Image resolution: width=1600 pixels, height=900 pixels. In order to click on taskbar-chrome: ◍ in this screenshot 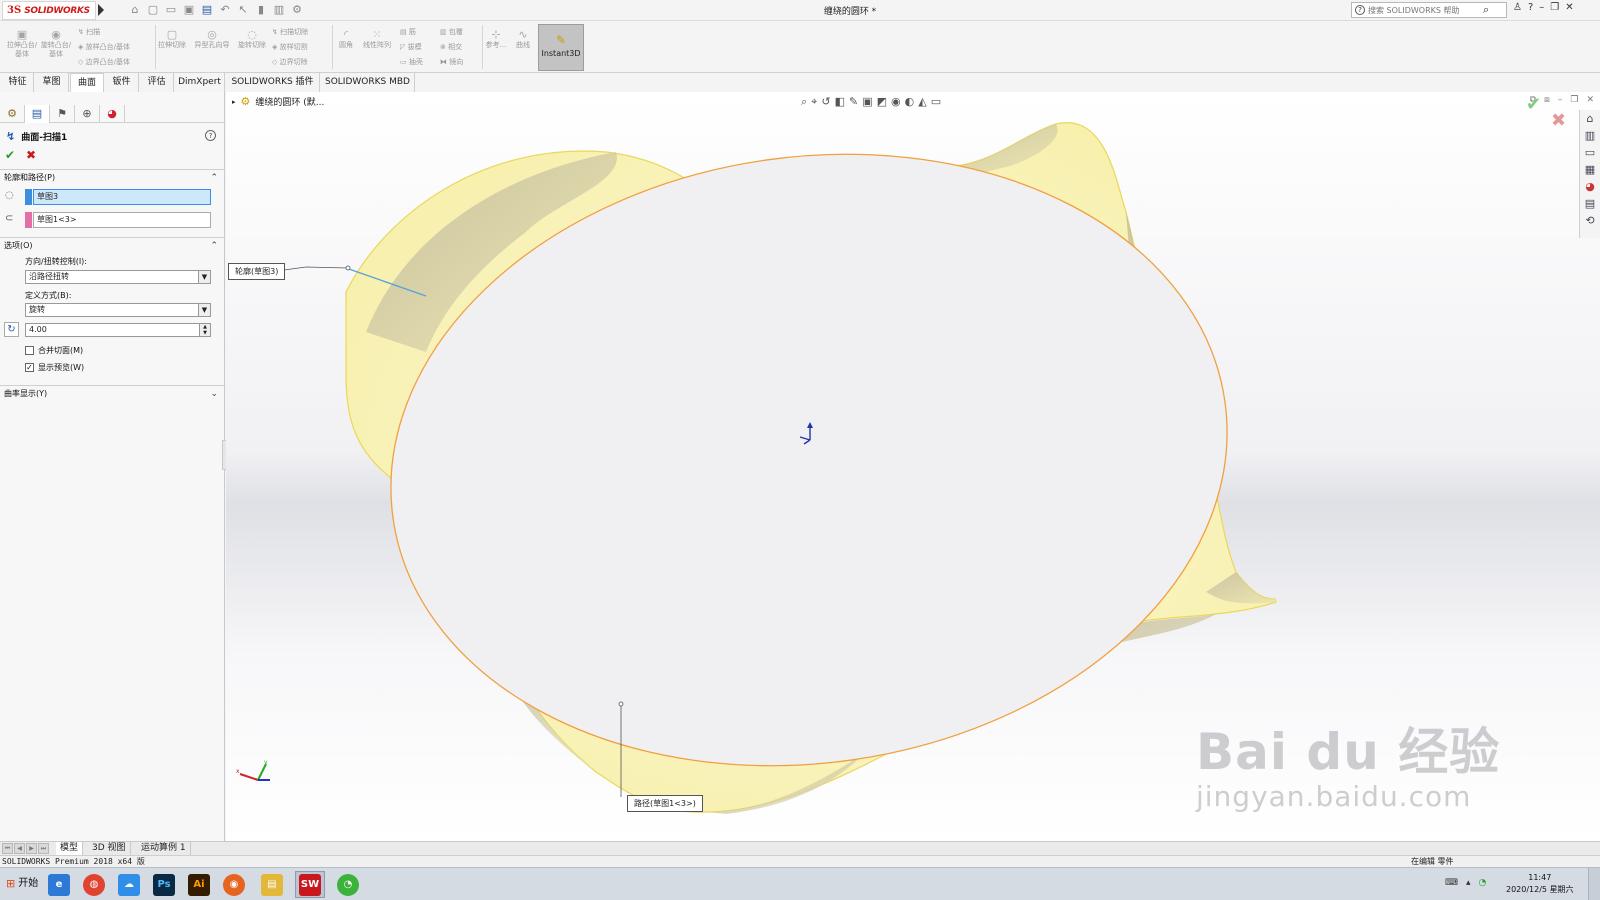, I will do `click(94, 884)`.